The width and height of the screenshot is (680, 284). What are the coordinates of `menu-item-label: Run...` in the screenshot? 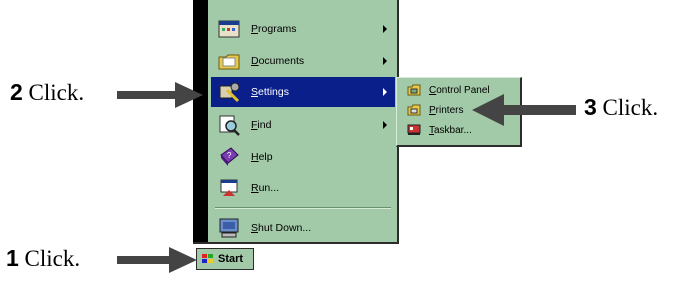 It's located at (265, 188).